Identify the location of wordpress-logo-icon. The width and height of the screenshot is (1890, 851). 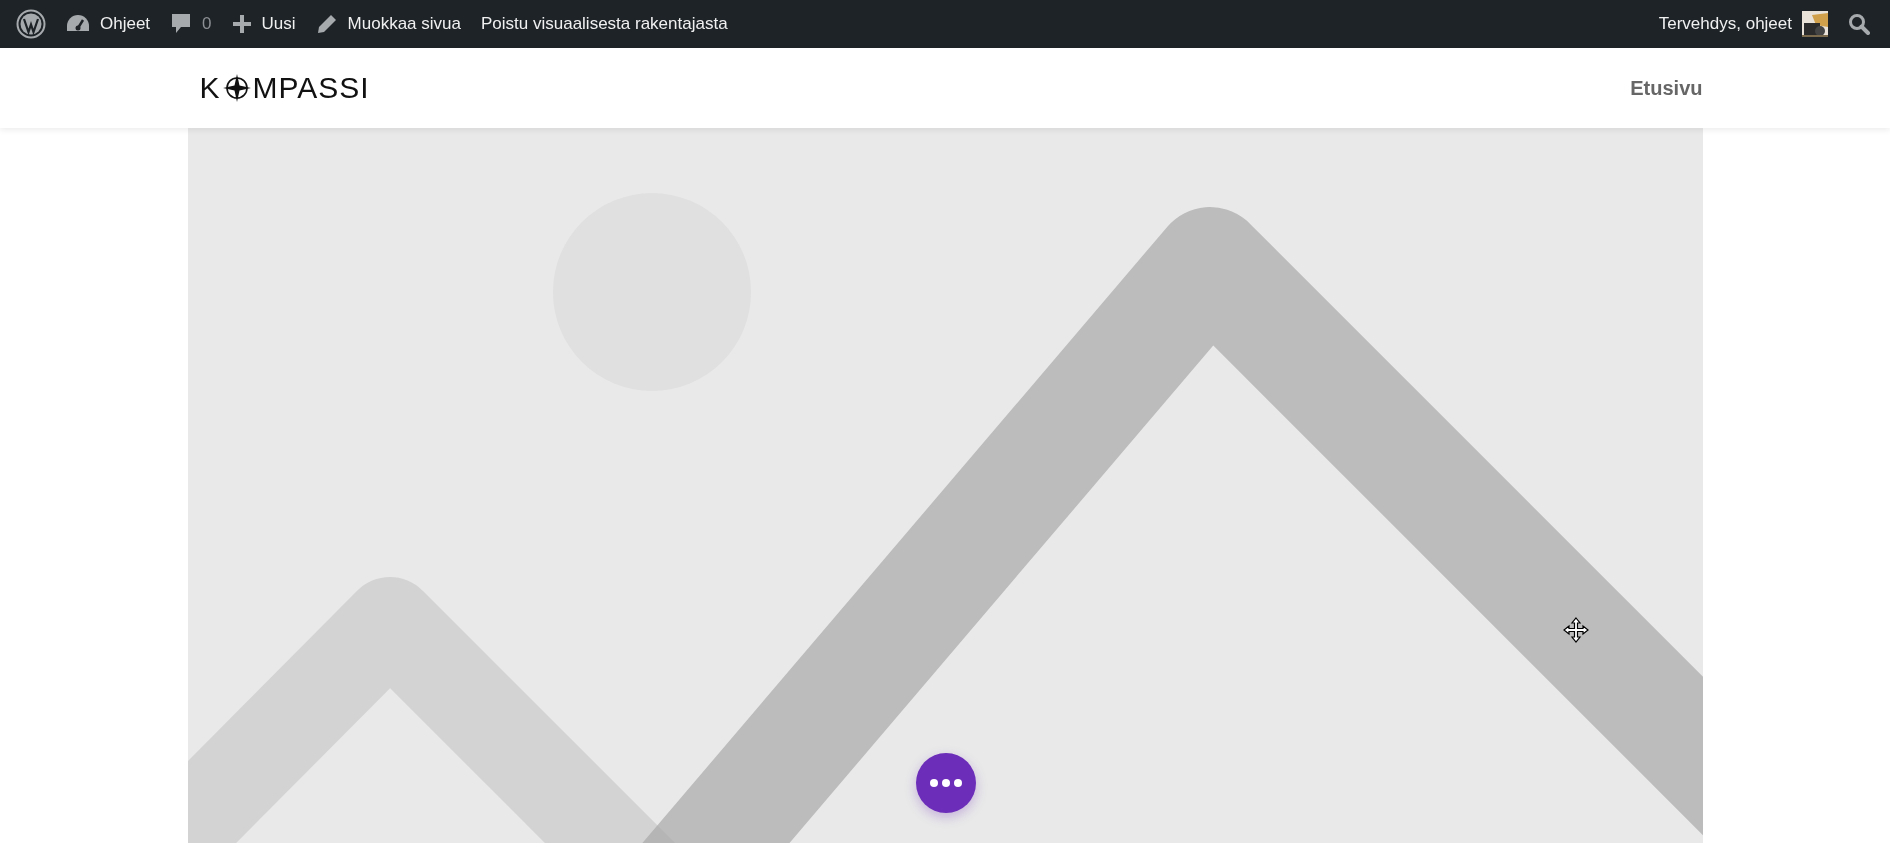
(31, 24).